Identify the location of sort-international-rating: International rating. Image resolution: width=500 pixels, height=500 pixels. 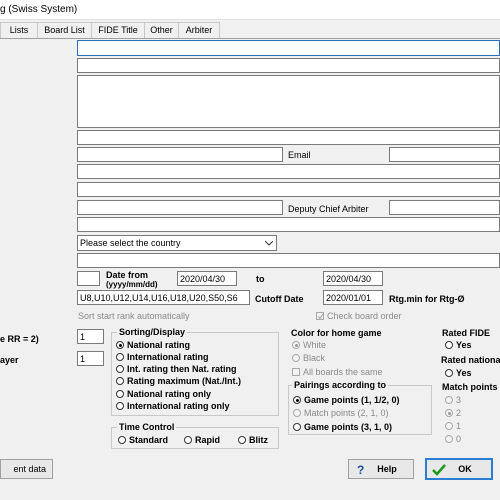
(162, 356).